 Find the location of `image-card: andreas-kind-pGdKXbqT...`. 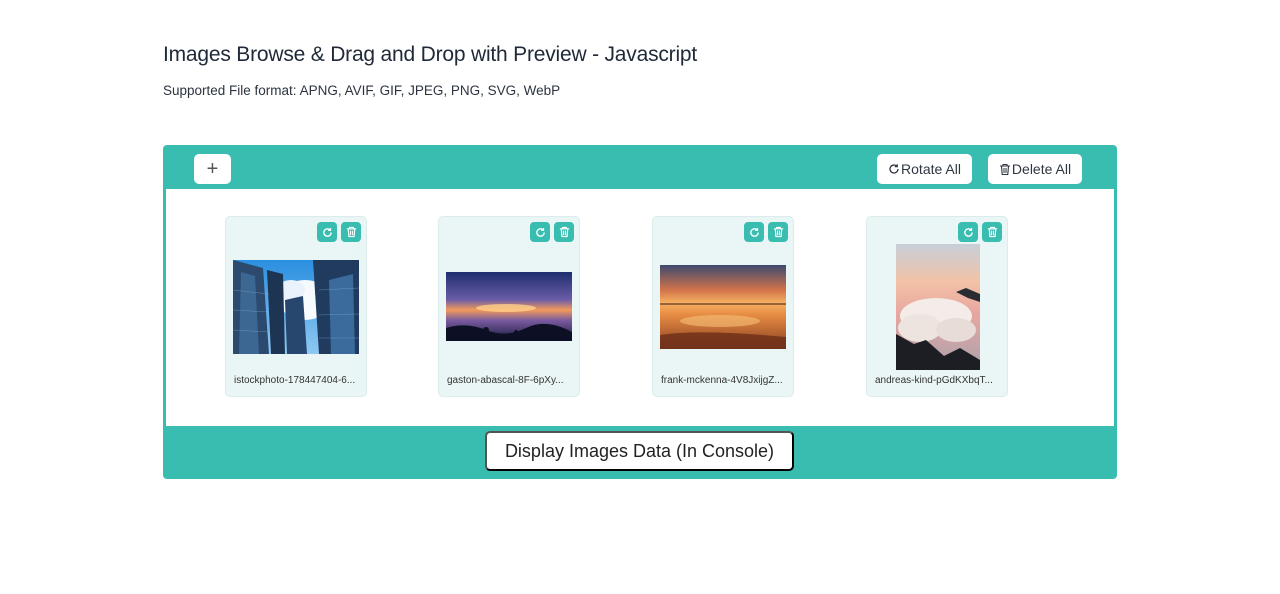

image-card: andreas-kind-pGdKXbqT... is located at coordinates (937, 306).